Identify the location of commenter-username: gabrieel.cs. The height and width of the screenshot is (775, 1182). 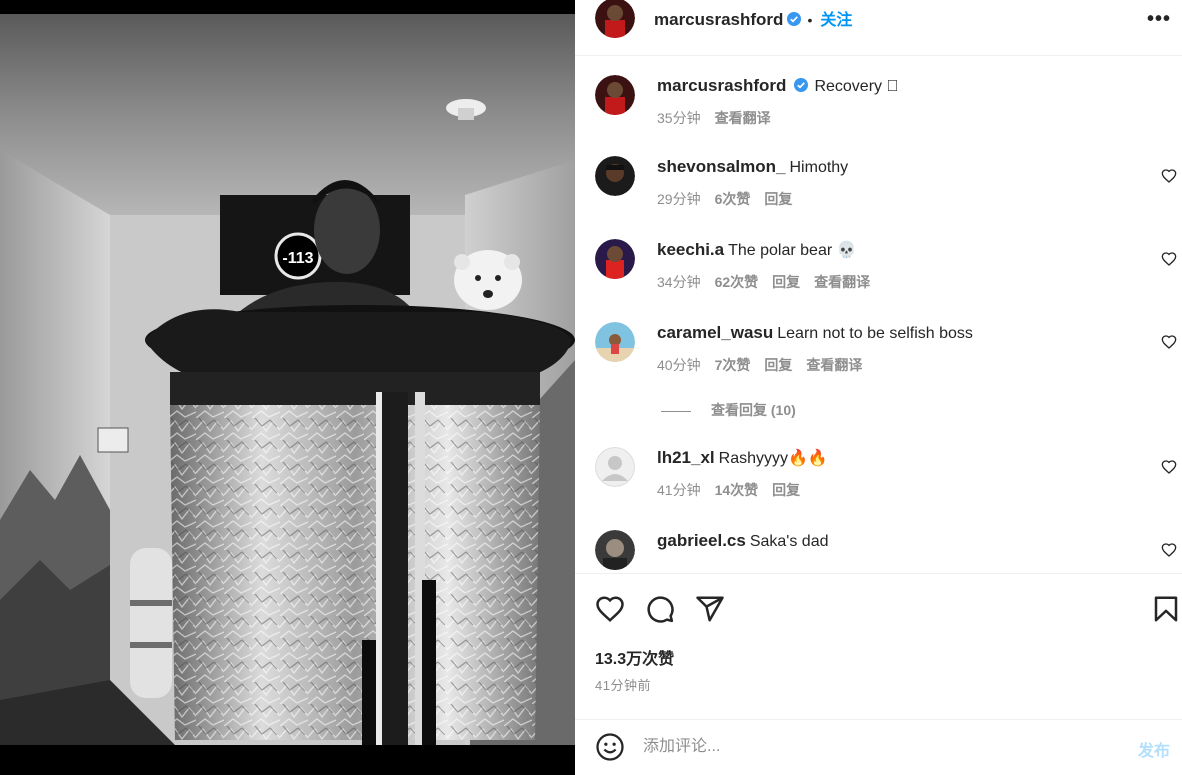
(701, 540).